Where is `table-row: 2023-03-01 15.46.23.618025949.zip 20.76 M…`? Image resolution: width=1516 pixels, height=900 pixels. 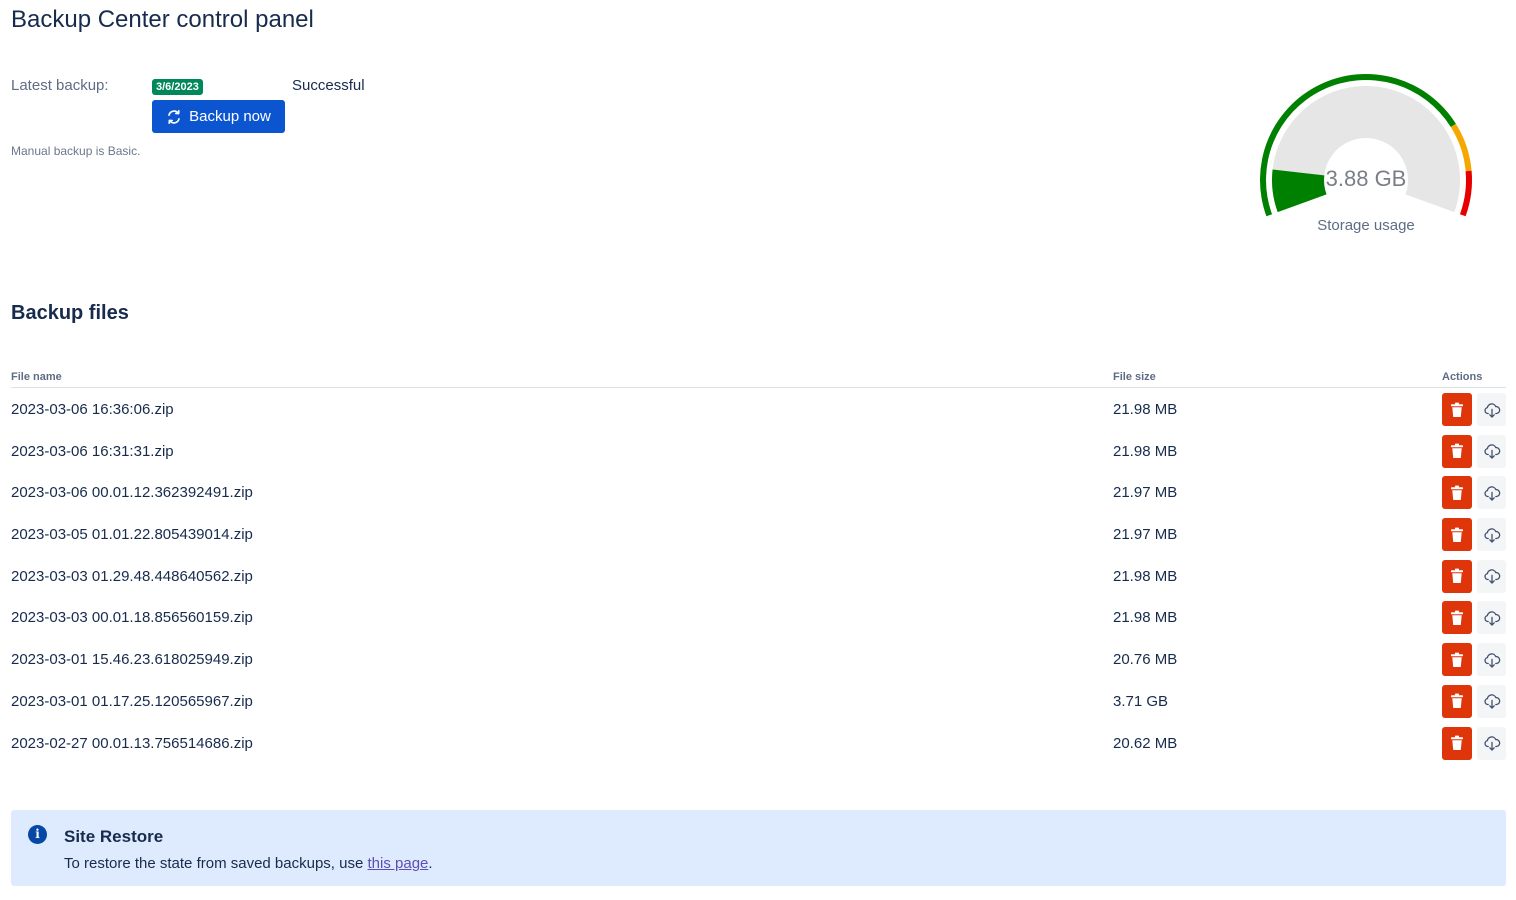 table-row: 2023-03-01 15.46.23.618025949.zip 20.76 M… is located at coordinates (758, 659).